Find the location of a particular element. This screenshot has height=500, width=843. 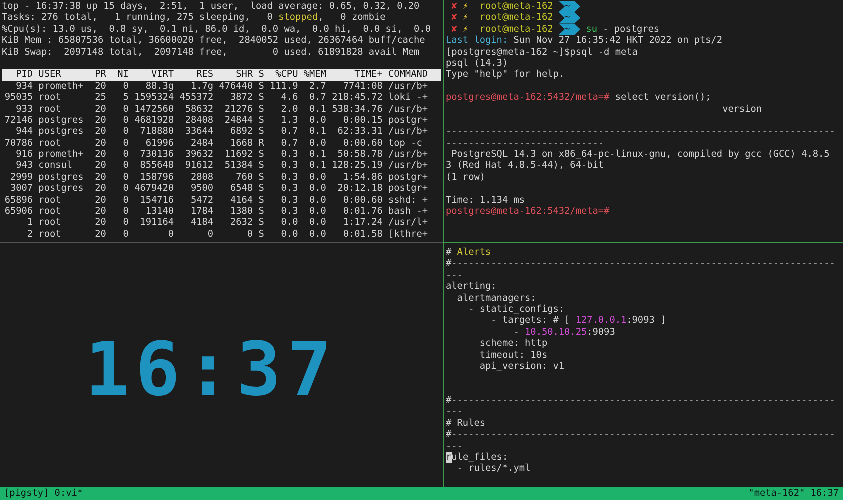

table-cell: 218:45.72 is located at coordinates (357, 98).